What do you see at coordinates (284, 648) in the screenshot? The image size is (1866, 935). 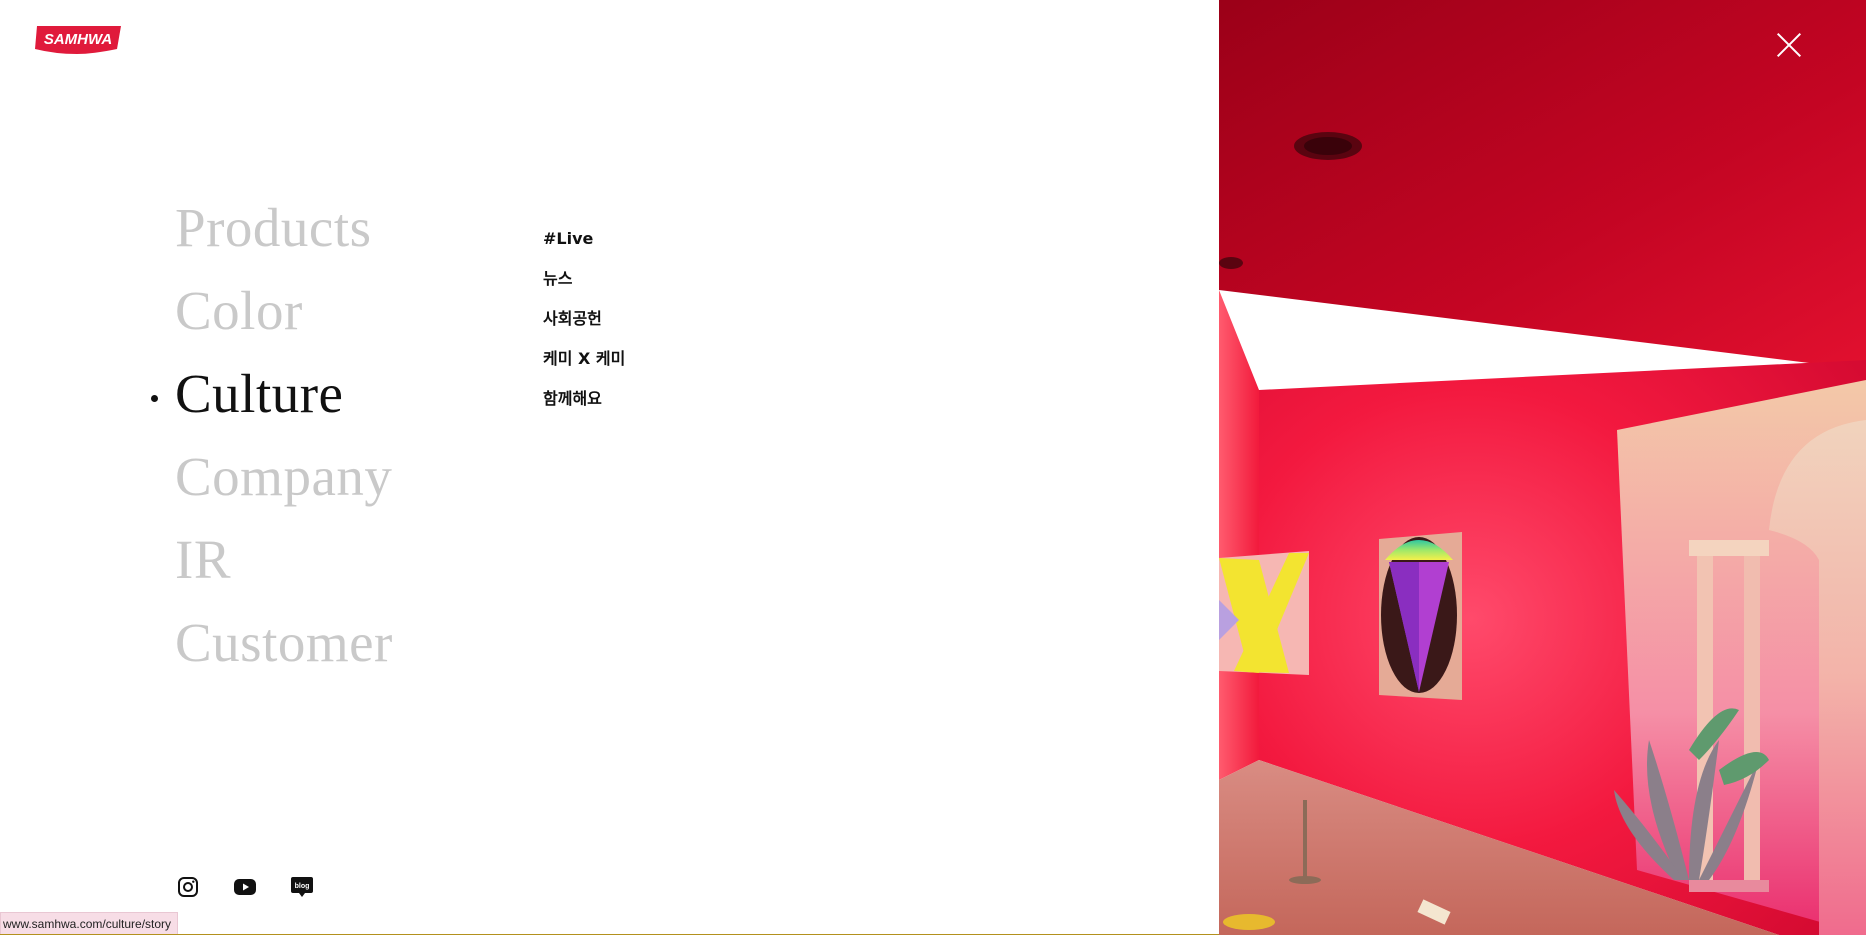 I see `main-menu-item-customer: Customer` at bounding box center [284, 648].